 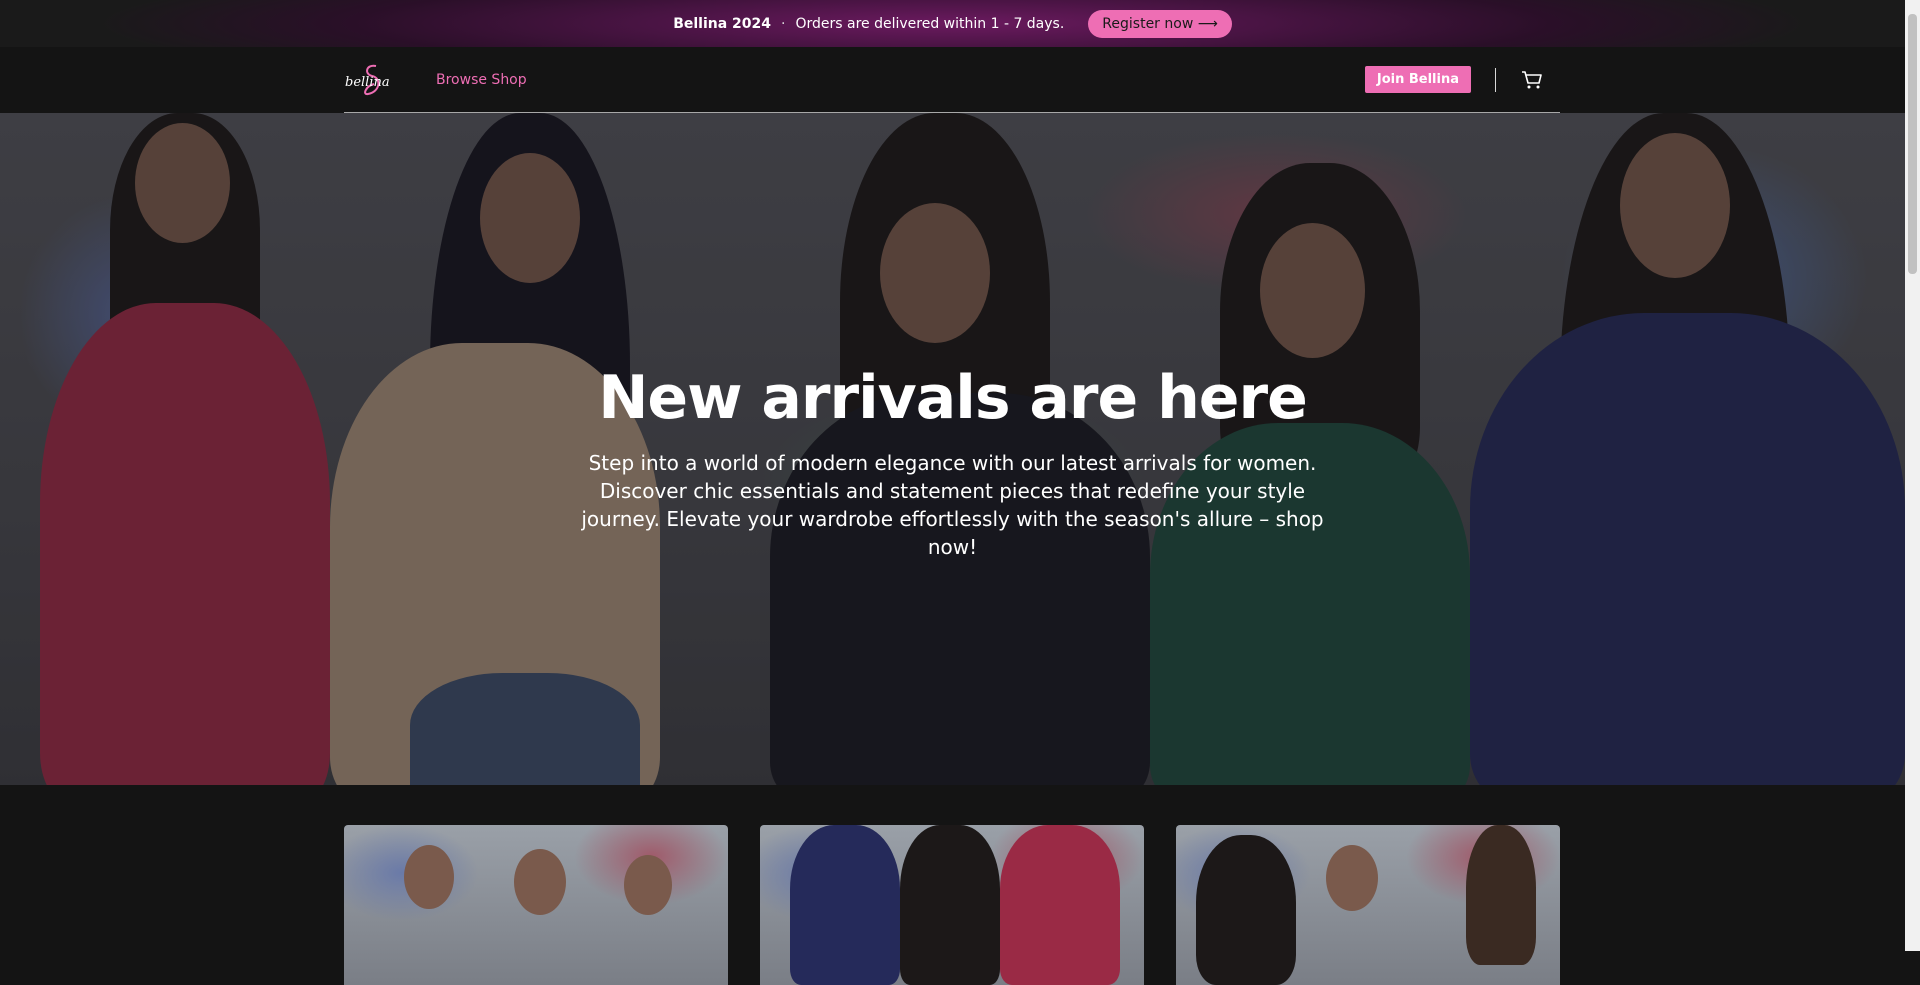 What do you see at coordinates (1912, 475) in the screenshot?
I see `page-scrollbar` at bounding box center [1912, 475].